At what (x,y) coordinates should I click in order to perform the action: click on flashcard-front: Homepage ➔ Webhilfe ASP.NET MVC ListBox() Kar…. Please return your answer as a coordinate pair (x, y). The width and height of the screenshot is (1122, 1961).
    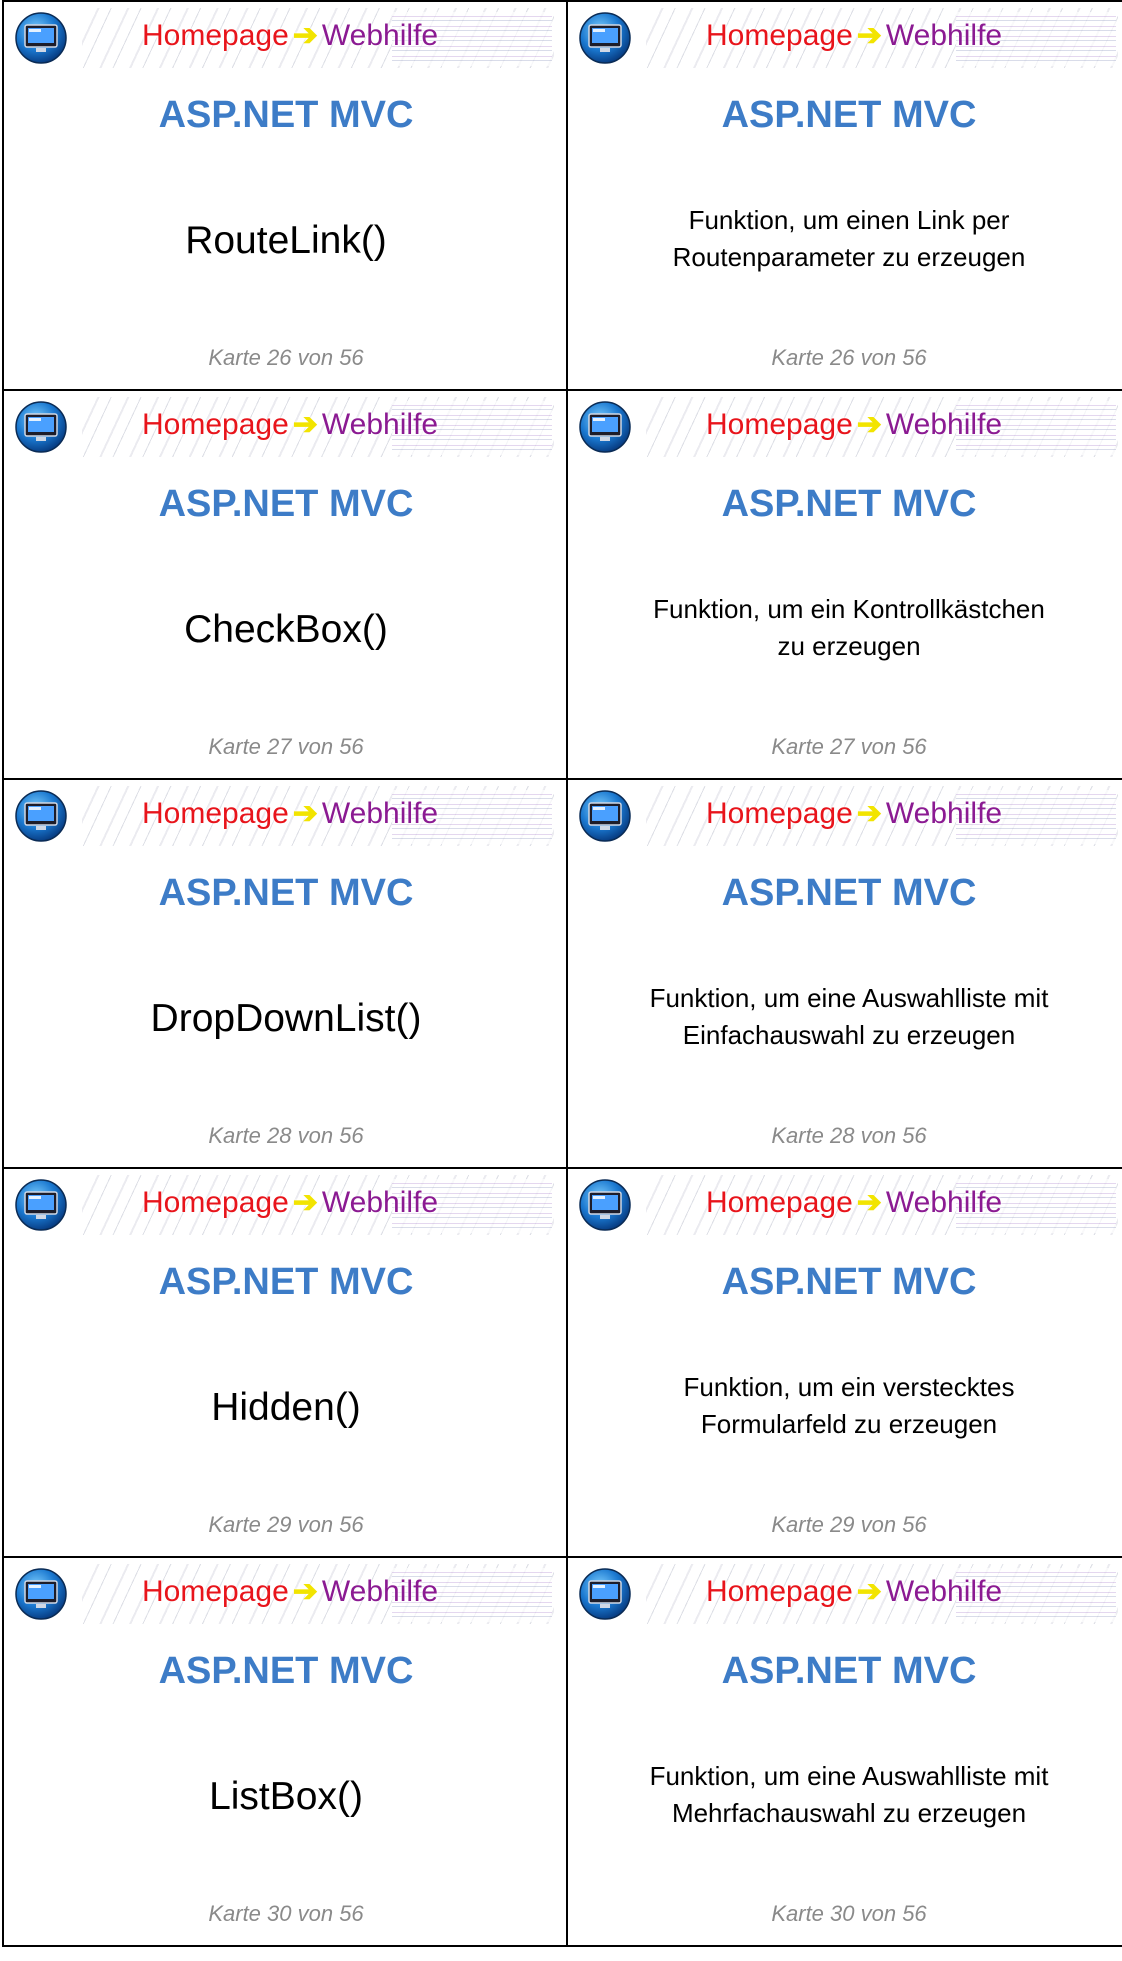
    Looking at the image, I should click on (285, 1751).